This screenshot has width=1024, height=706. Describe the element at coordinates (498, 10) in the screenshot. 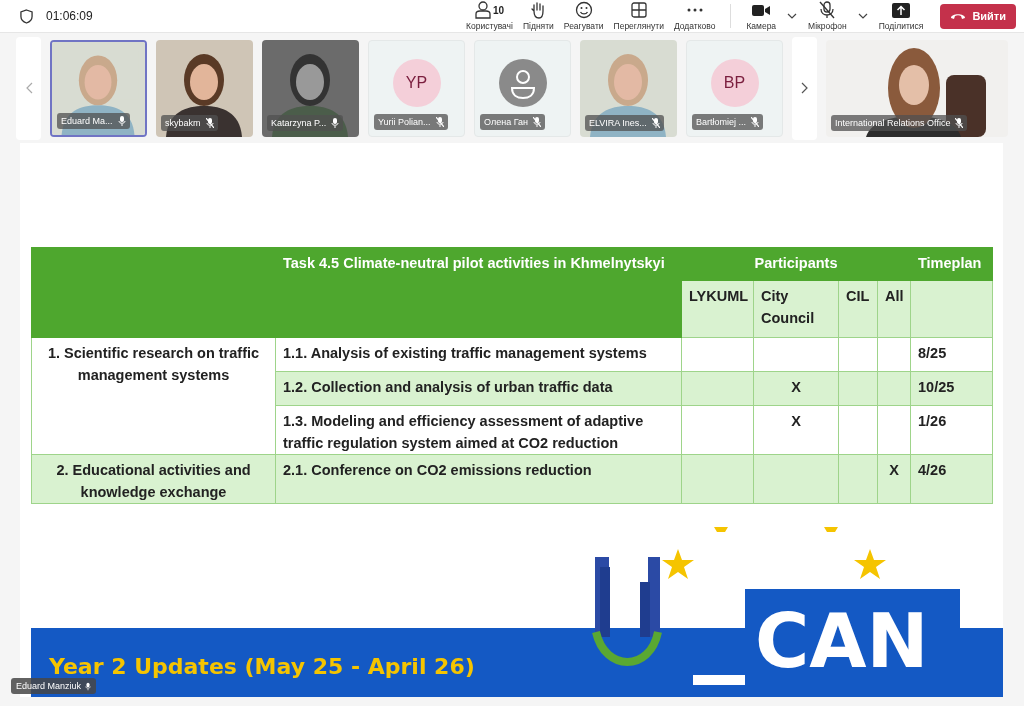

I see `people-count: 10` at that location.